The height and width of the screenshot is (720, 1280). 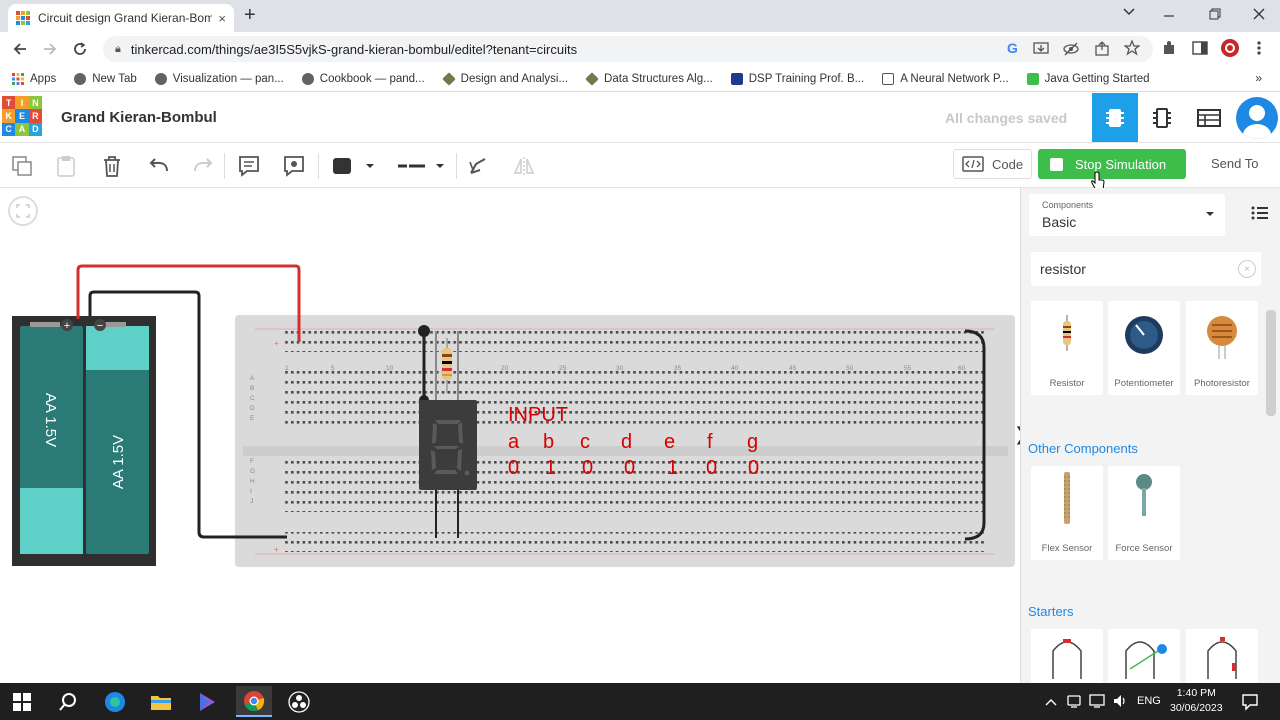 What do you see at coordinates (112, 166) in the screenshot?
I see `delete-button` at bounding box center [112, 166].